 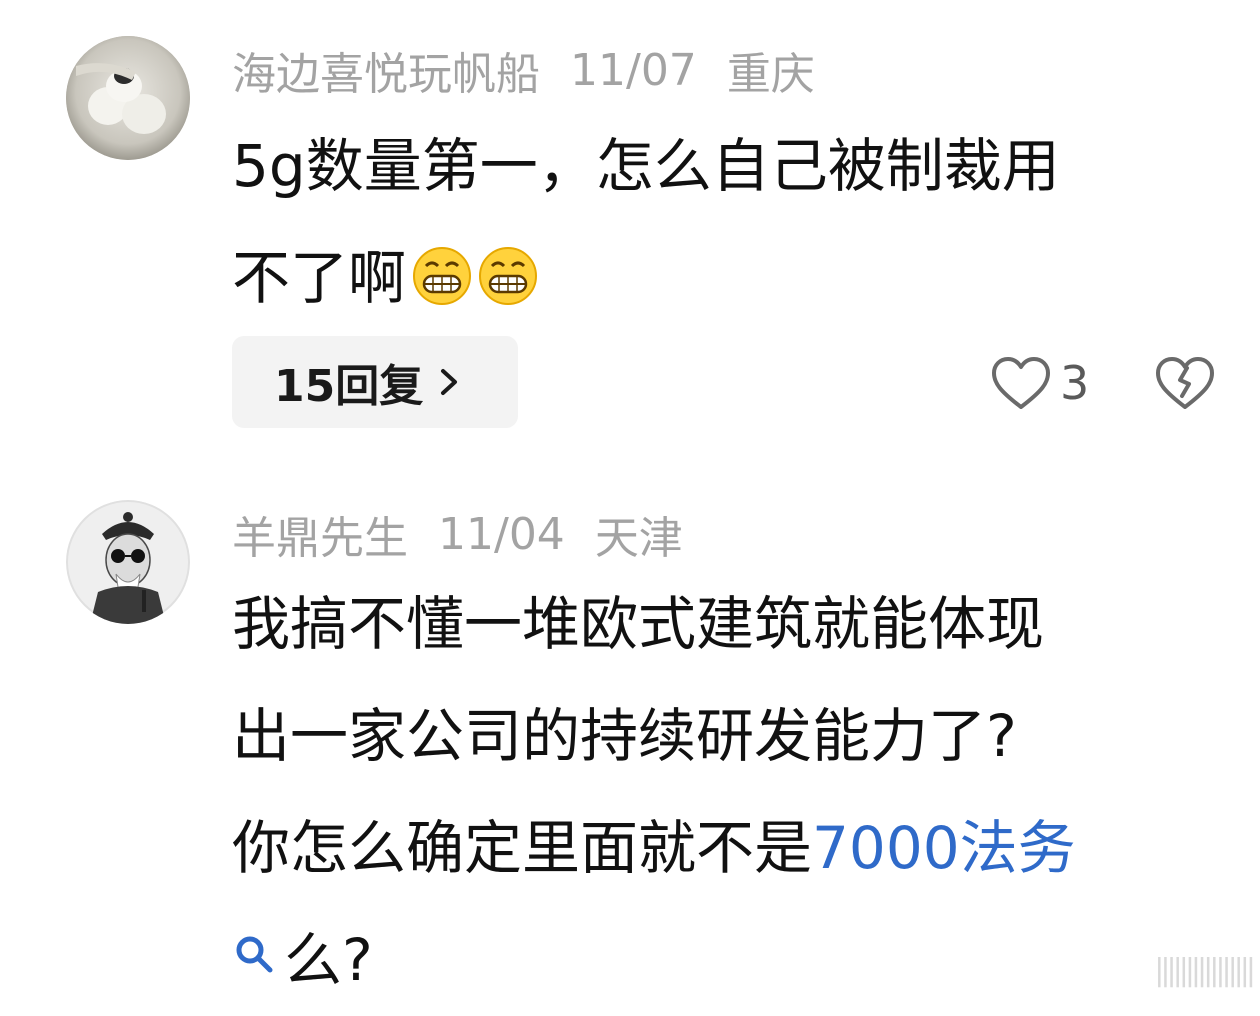 I want to click on like-count: 3, so click(x=1075, y=383).